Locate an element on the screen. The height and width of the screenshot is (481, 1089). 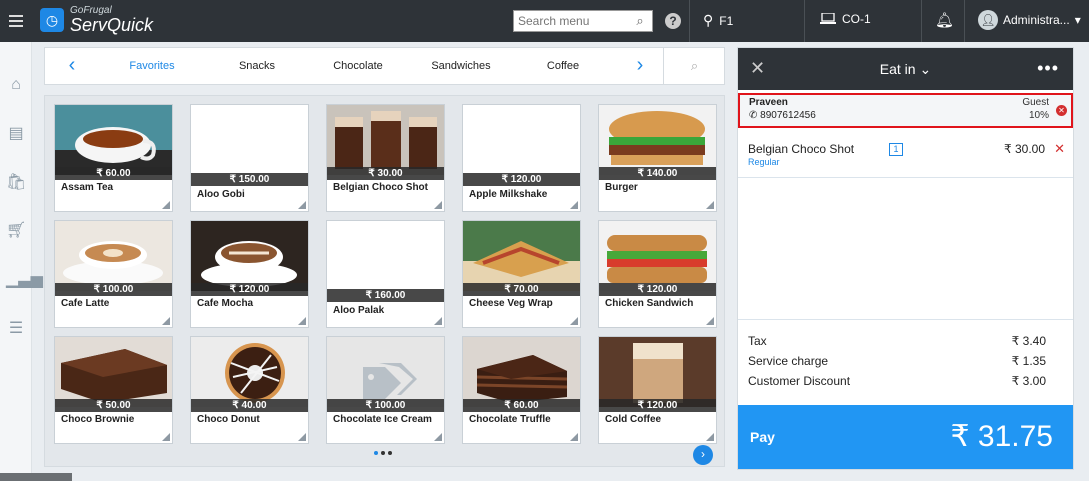
menu-icon is located at coordinates (16, 21).